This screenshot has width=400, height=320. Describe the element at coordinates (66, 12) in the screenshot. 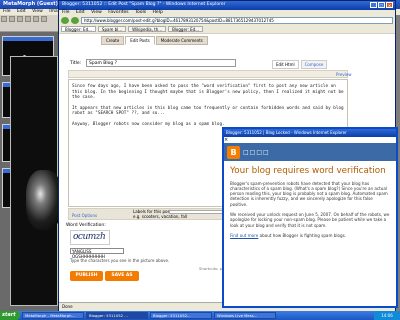

I see `ie-menu-file: File` at that location.